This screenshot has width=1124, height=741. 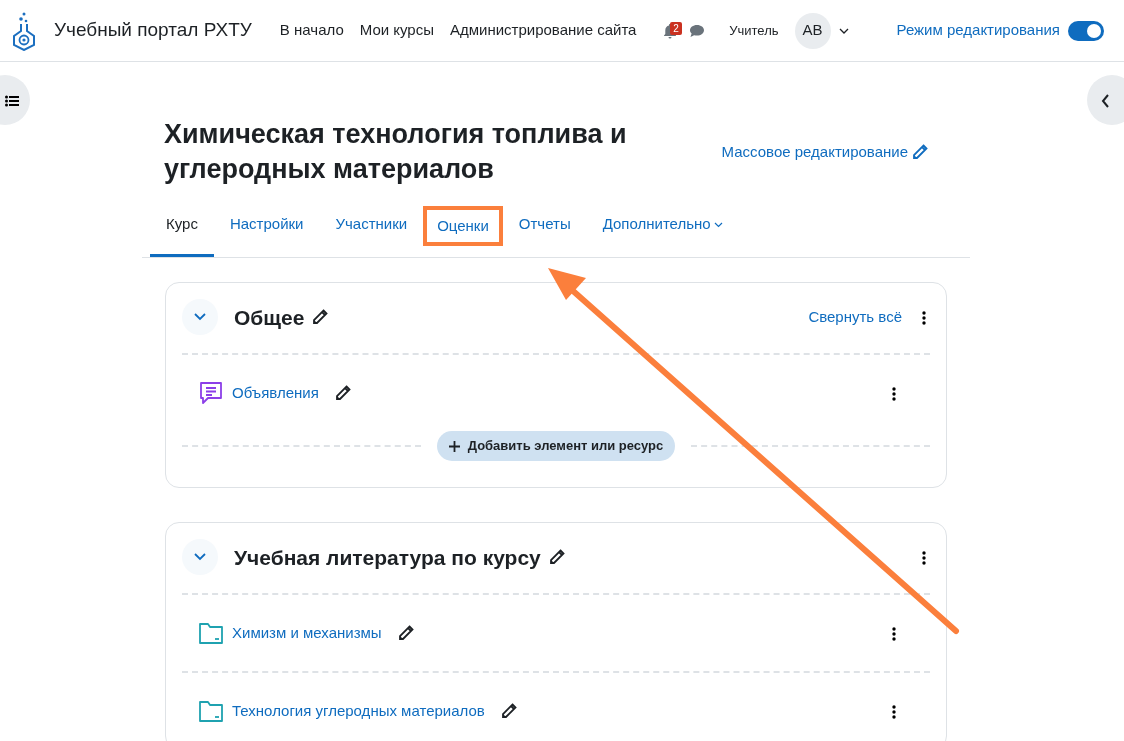 I want to click on course-tab: Курс, so click(x=182, y=226).